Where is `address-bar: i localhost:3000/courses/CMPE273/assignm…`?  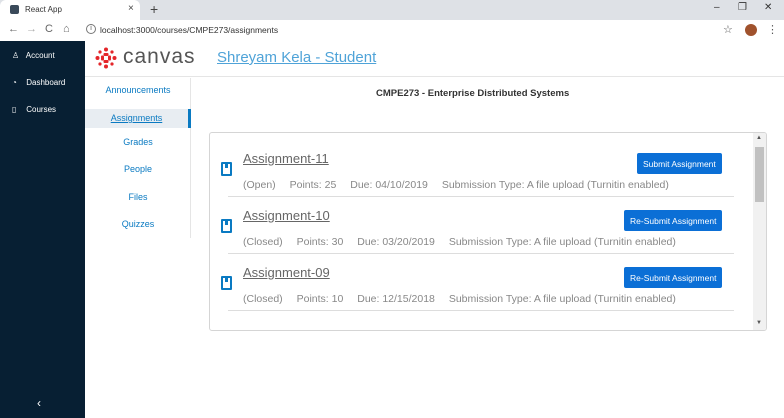
address-bar: i localhost:3000/courses/CMPE273/assignm… is located at coordinates (426, 30).